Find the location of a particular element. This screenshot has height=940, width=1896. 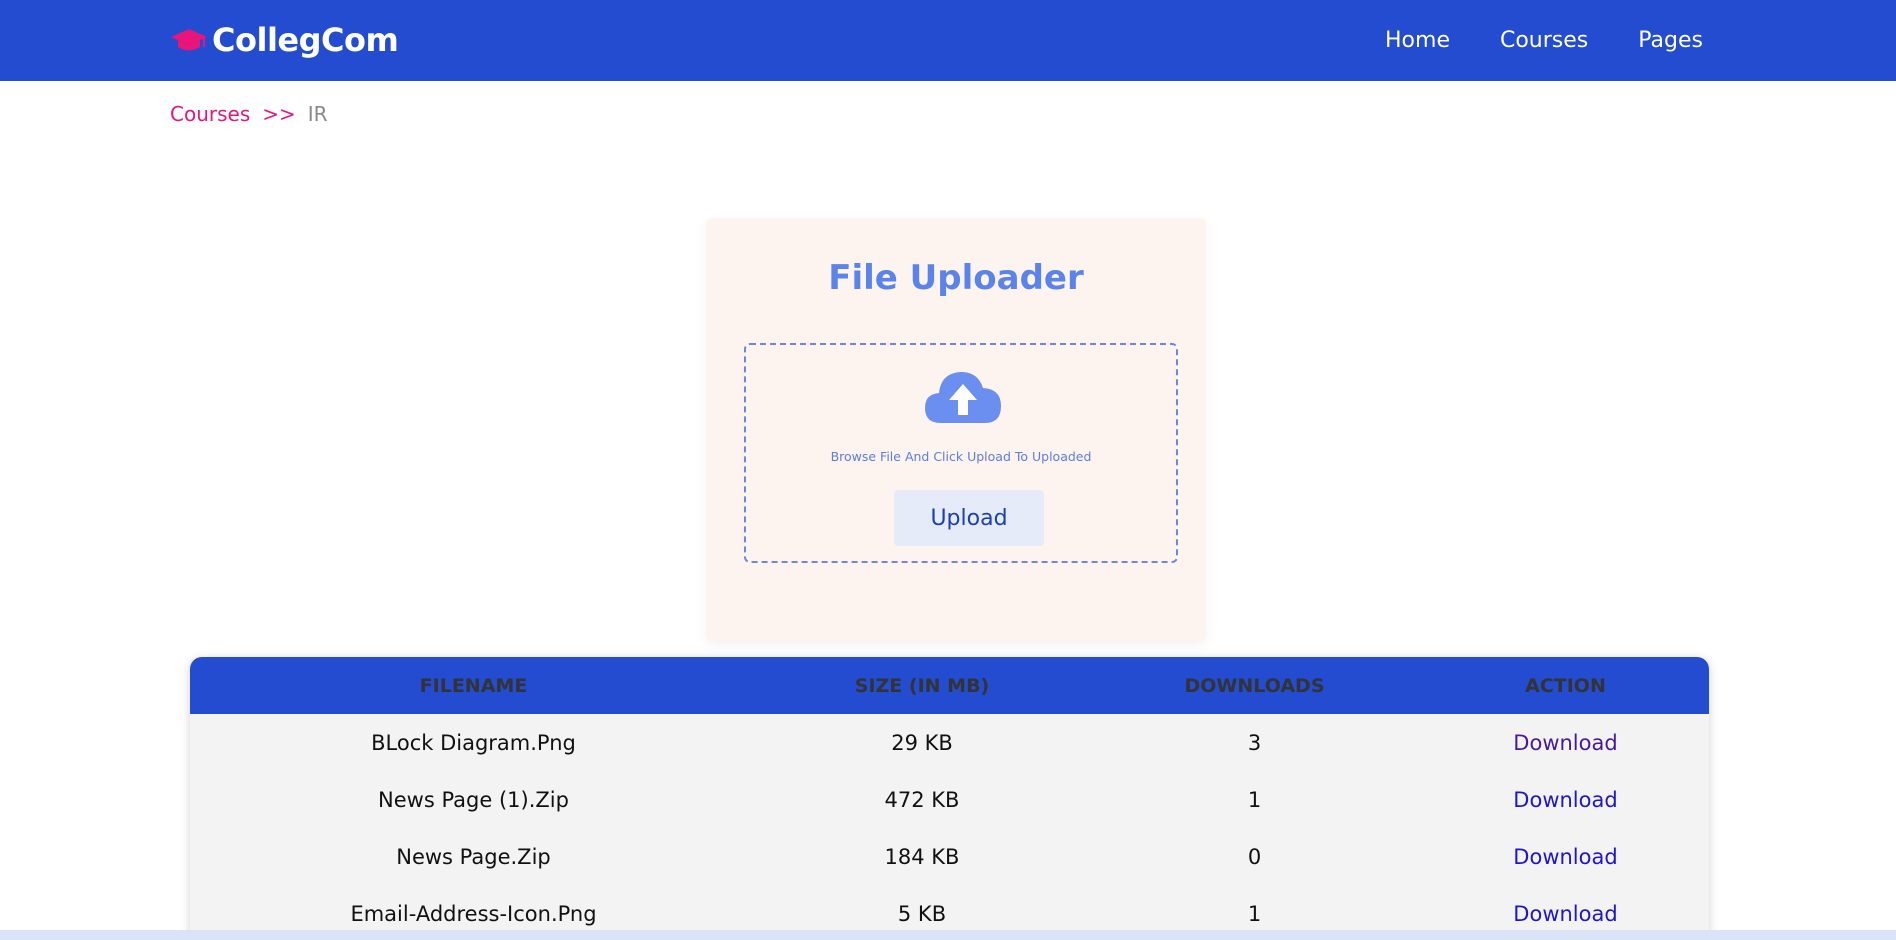

cell-filename: BLock Diagram.Png is located at coordinates (473, 742).